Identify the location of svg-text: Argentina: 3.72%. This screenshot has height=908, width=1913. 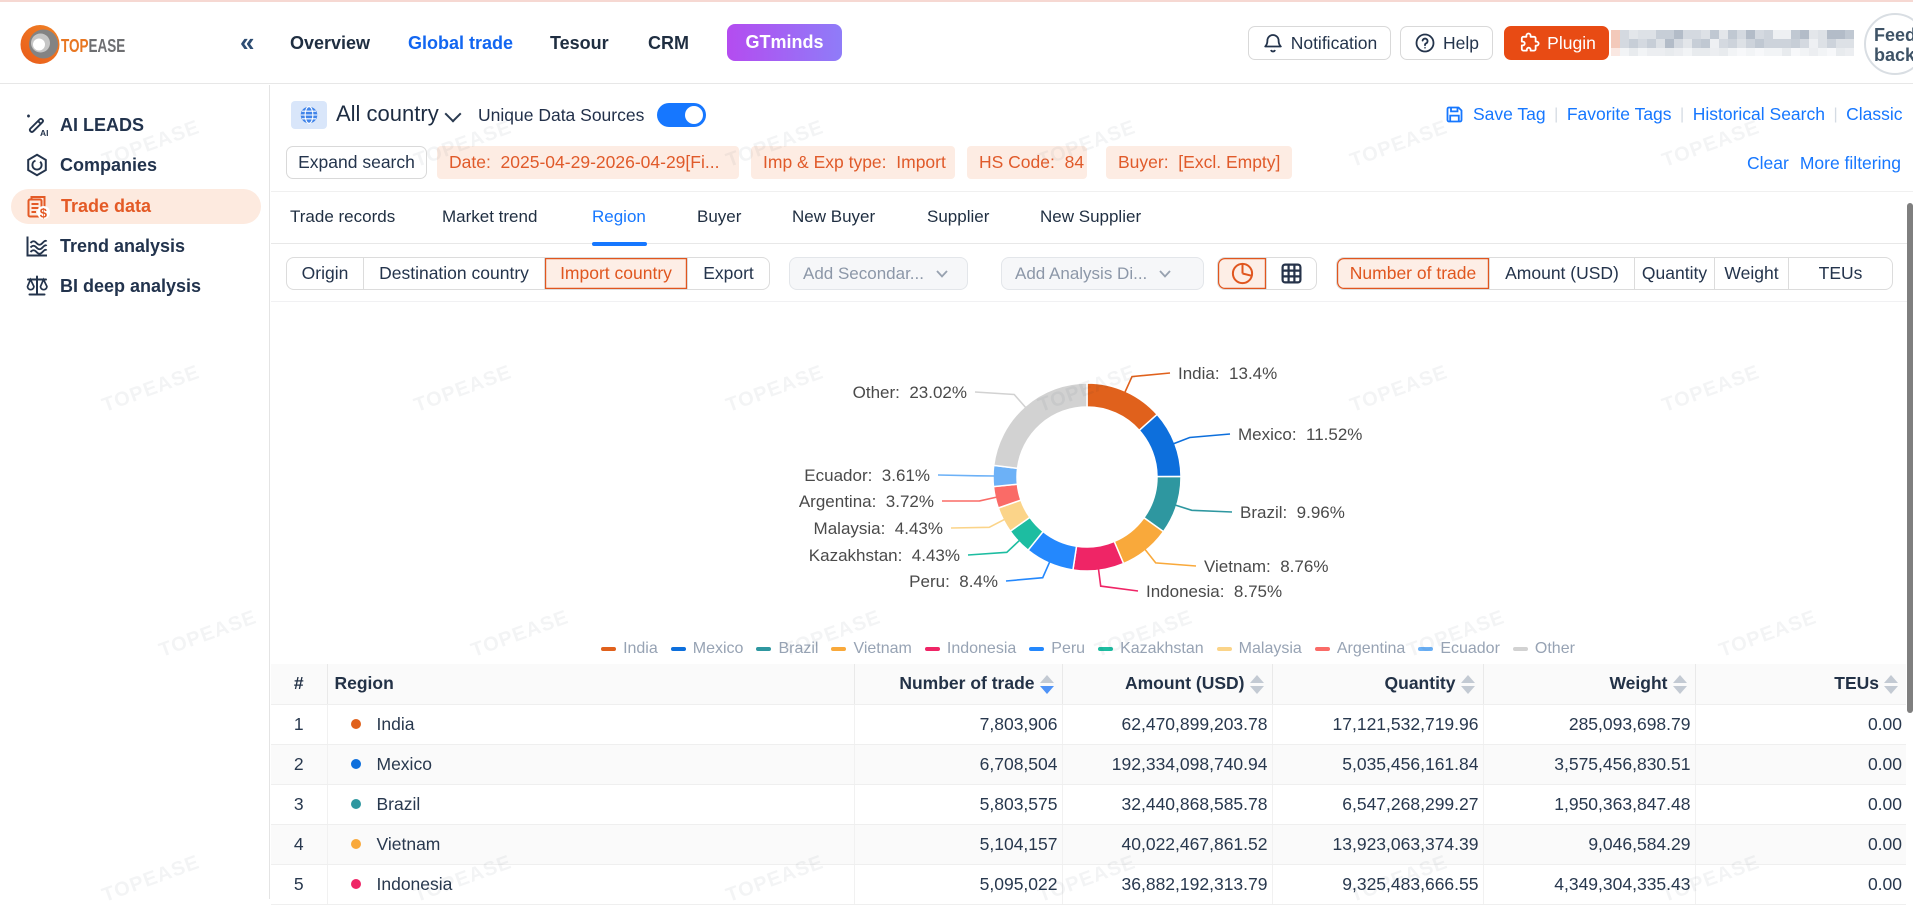
(866, 501).